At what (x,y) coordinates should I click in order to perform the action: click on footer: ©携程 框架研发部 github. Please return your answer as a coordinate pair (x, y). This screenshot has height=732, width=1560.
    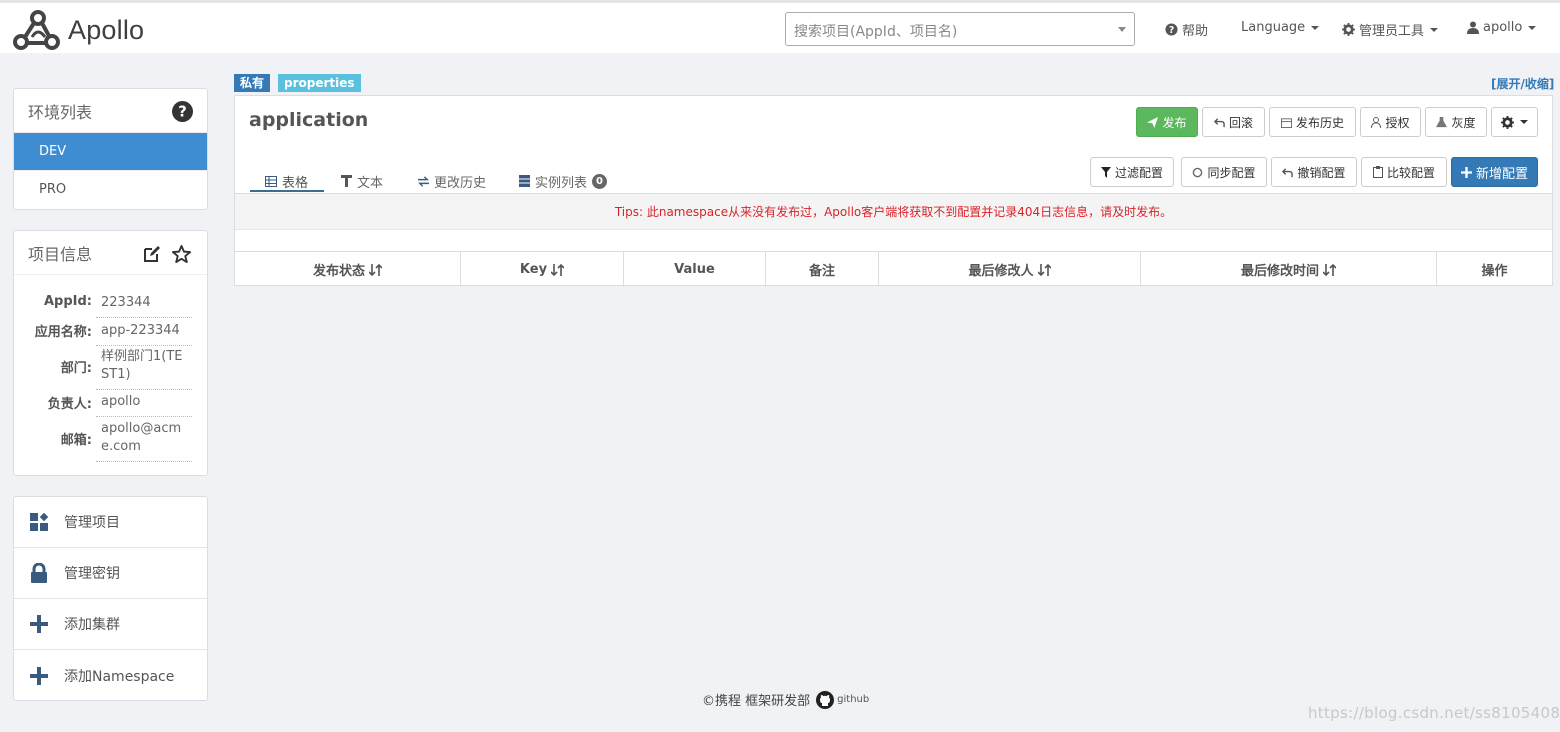
    Looking at the image, I should click on (785, 699).